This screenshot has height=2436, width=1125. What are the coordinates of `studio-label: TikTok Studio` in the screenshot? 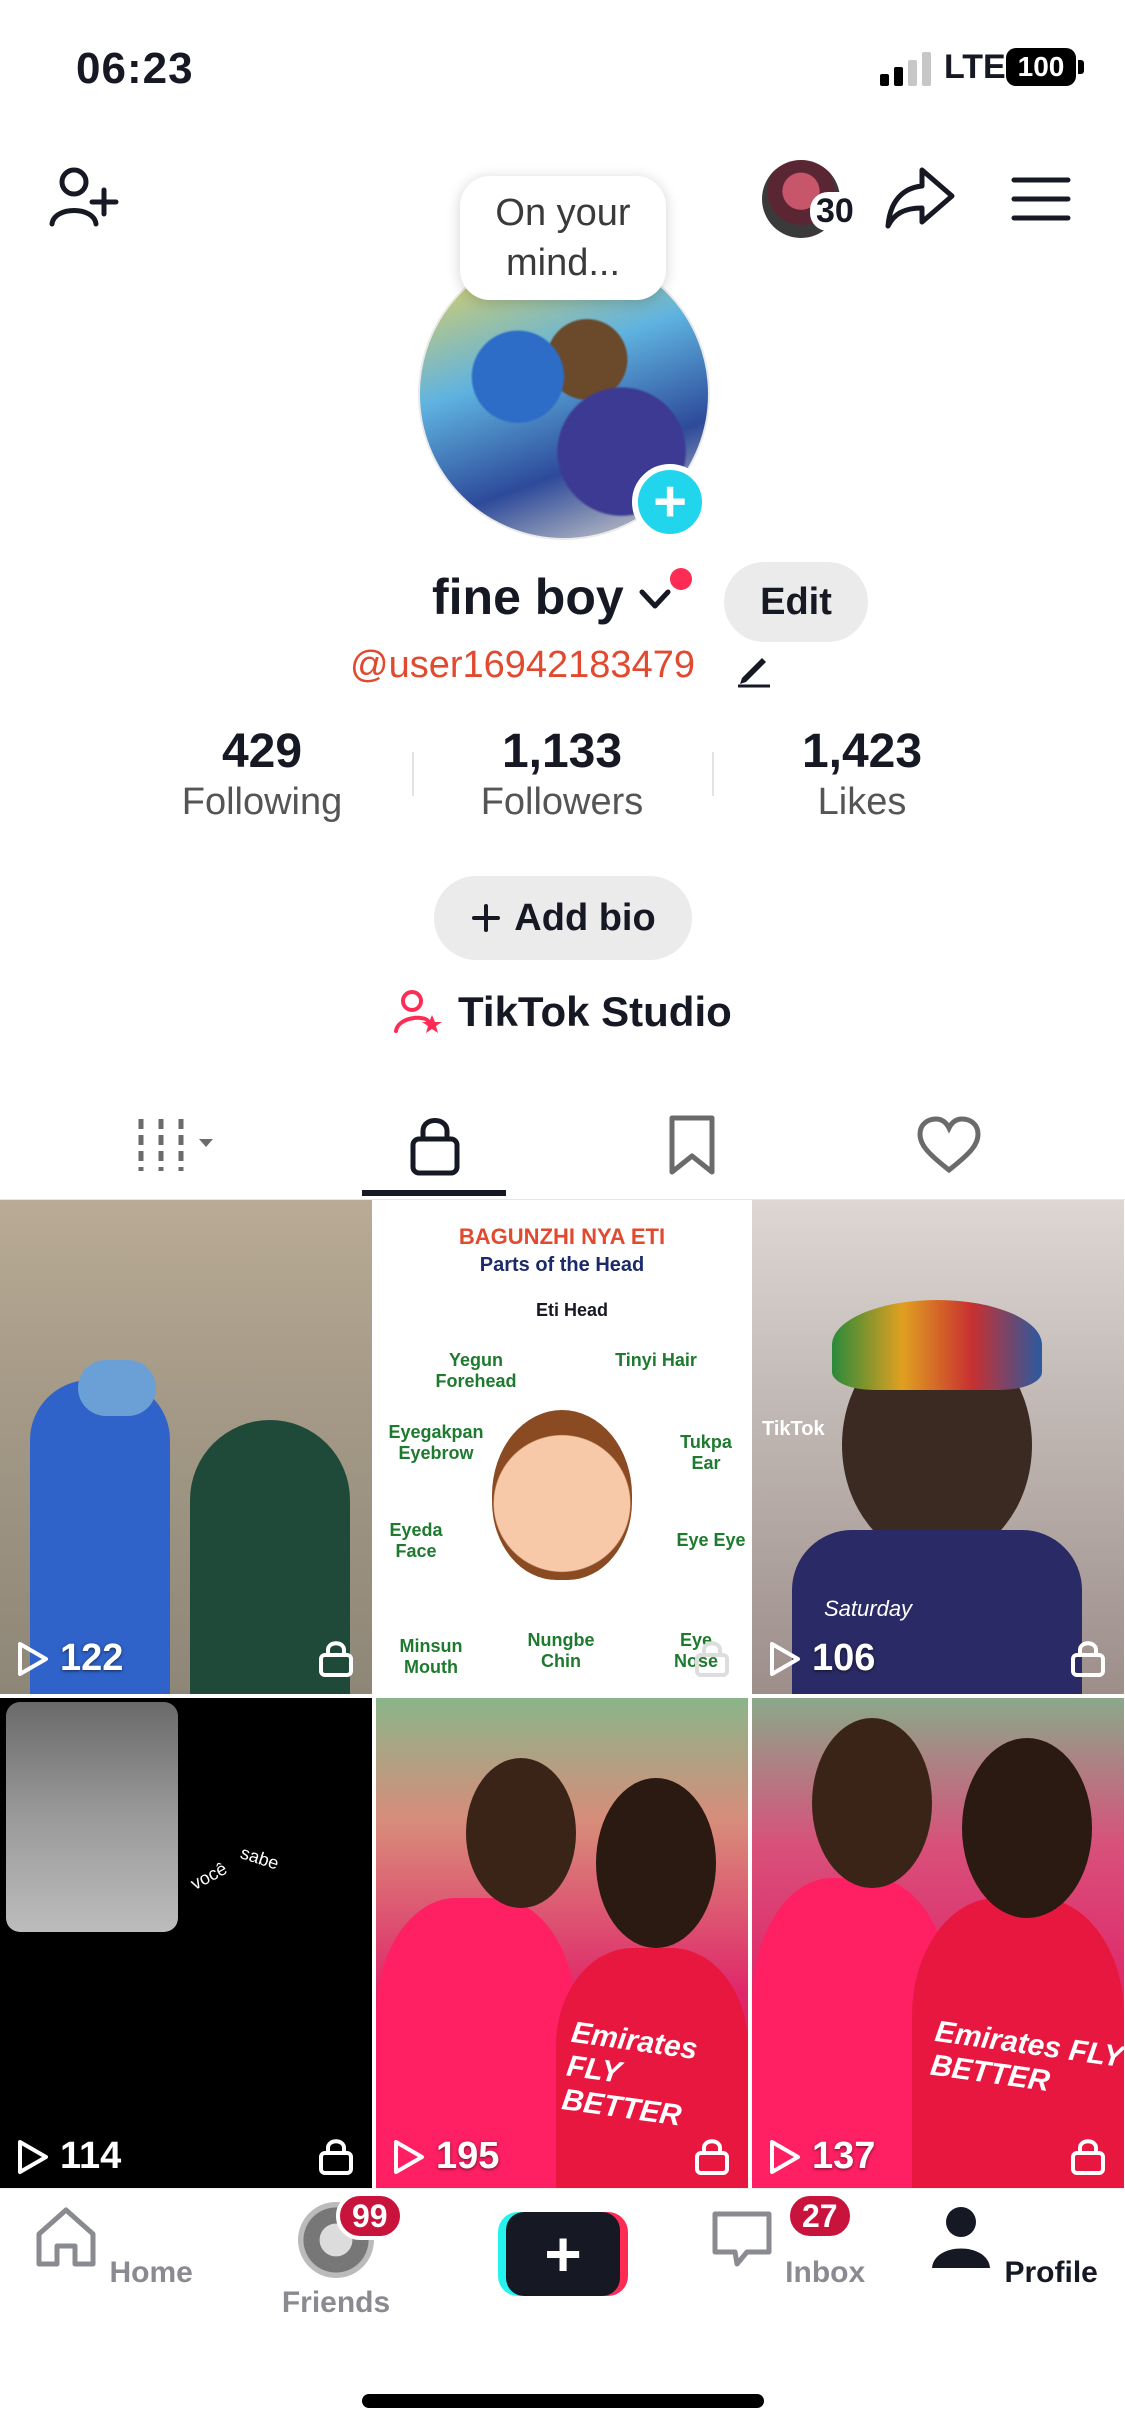 It's located at (595, 1011).